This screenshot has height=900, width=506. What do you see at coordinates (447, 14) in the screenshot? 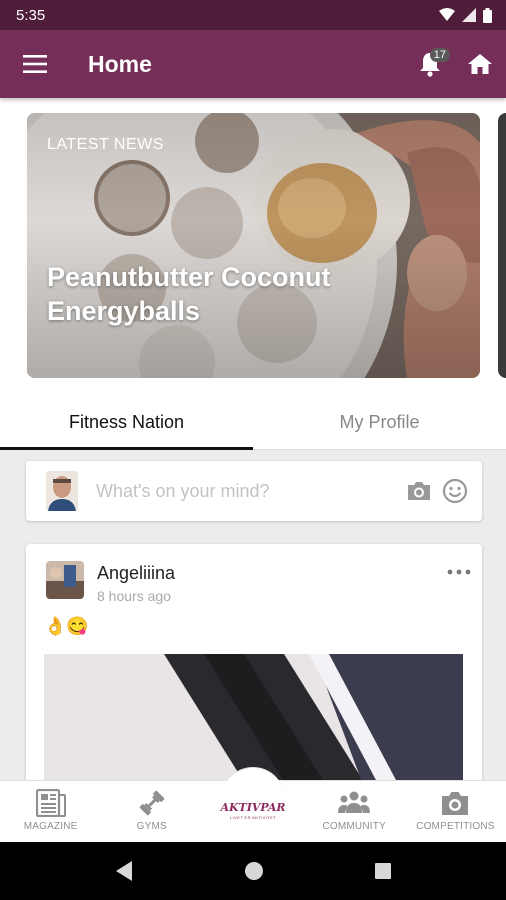
I see `wifi-icon` at bounding box center [447, 14].